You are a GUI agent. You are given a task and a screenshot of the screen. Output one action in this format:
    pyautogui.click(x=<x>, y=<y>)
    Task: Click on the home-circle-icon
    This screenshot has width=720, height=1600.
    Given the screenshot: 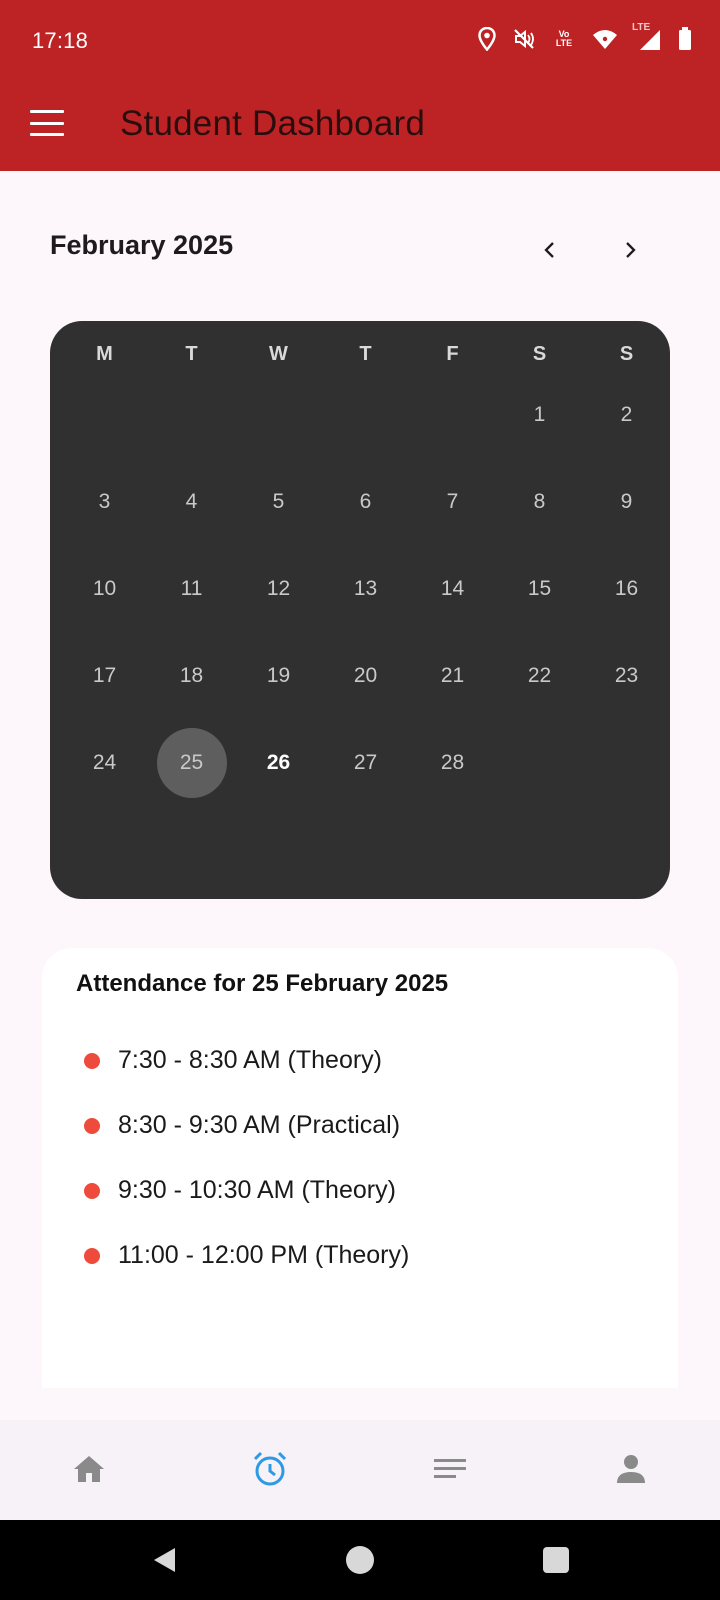 What is the action you would take?
    pyautogui.click(x=360, y=1560)
    